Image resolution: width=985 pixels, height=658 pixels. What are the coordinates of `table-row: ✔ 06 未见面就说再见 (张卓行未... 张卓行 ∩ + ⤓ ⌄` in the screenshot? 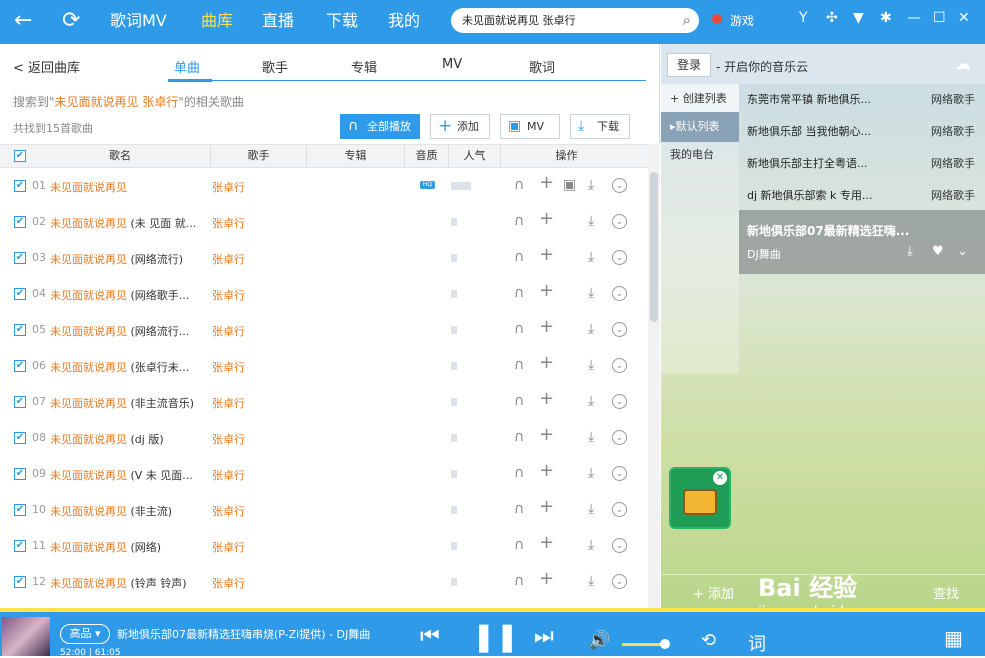 It's located at (324, 366).